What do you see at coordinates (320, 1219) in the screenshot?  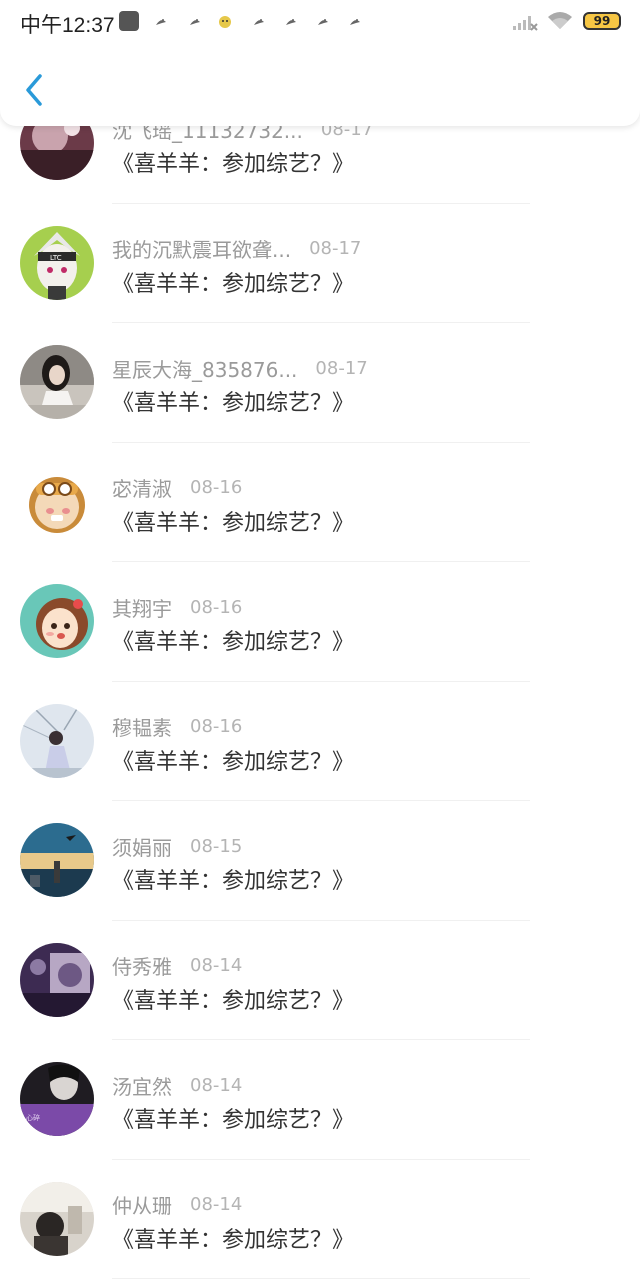 I see `list-item: 仲从珊 08-14 《喜羊羊：参加综艺？》` at bounding box center [320, 1219].